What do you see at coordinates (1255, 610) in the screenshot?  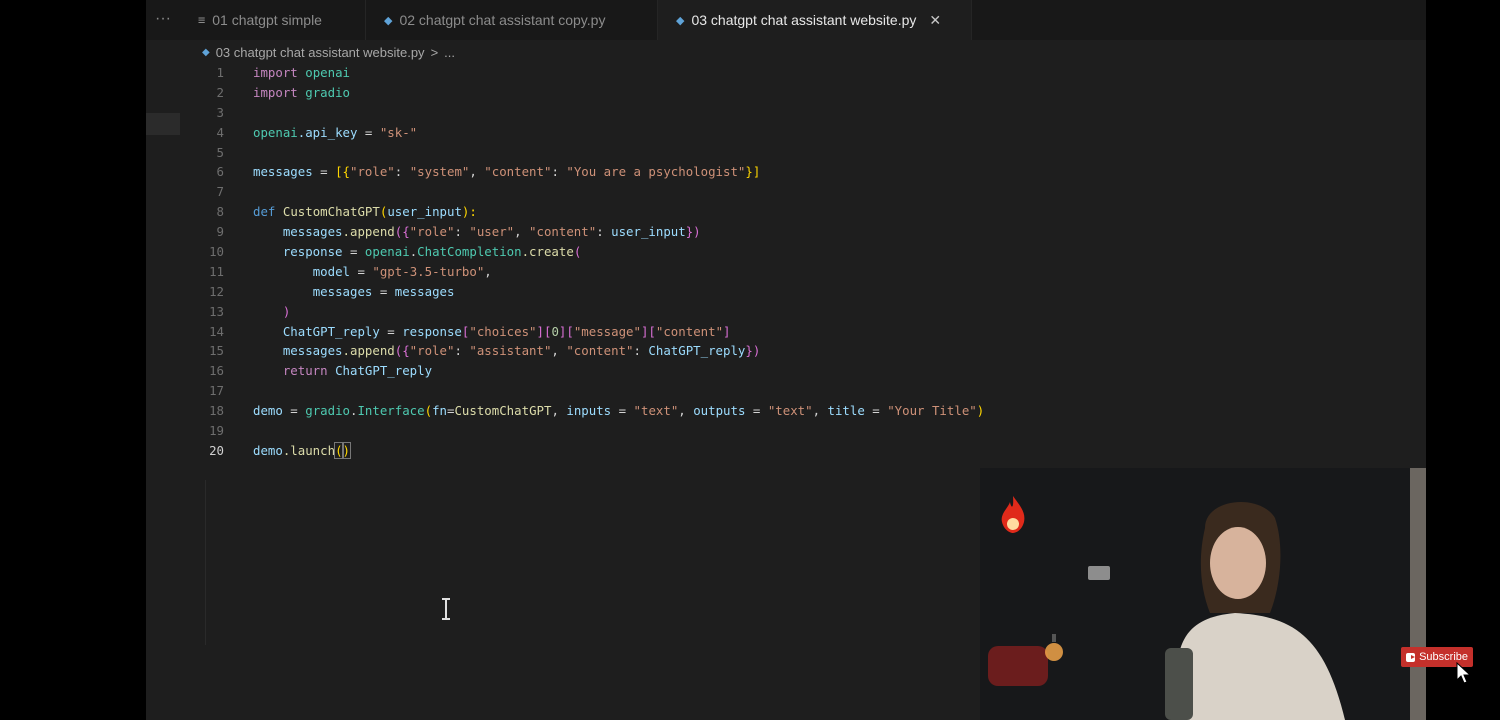 I see `presenter-video` at bounding box center [1255, 610].